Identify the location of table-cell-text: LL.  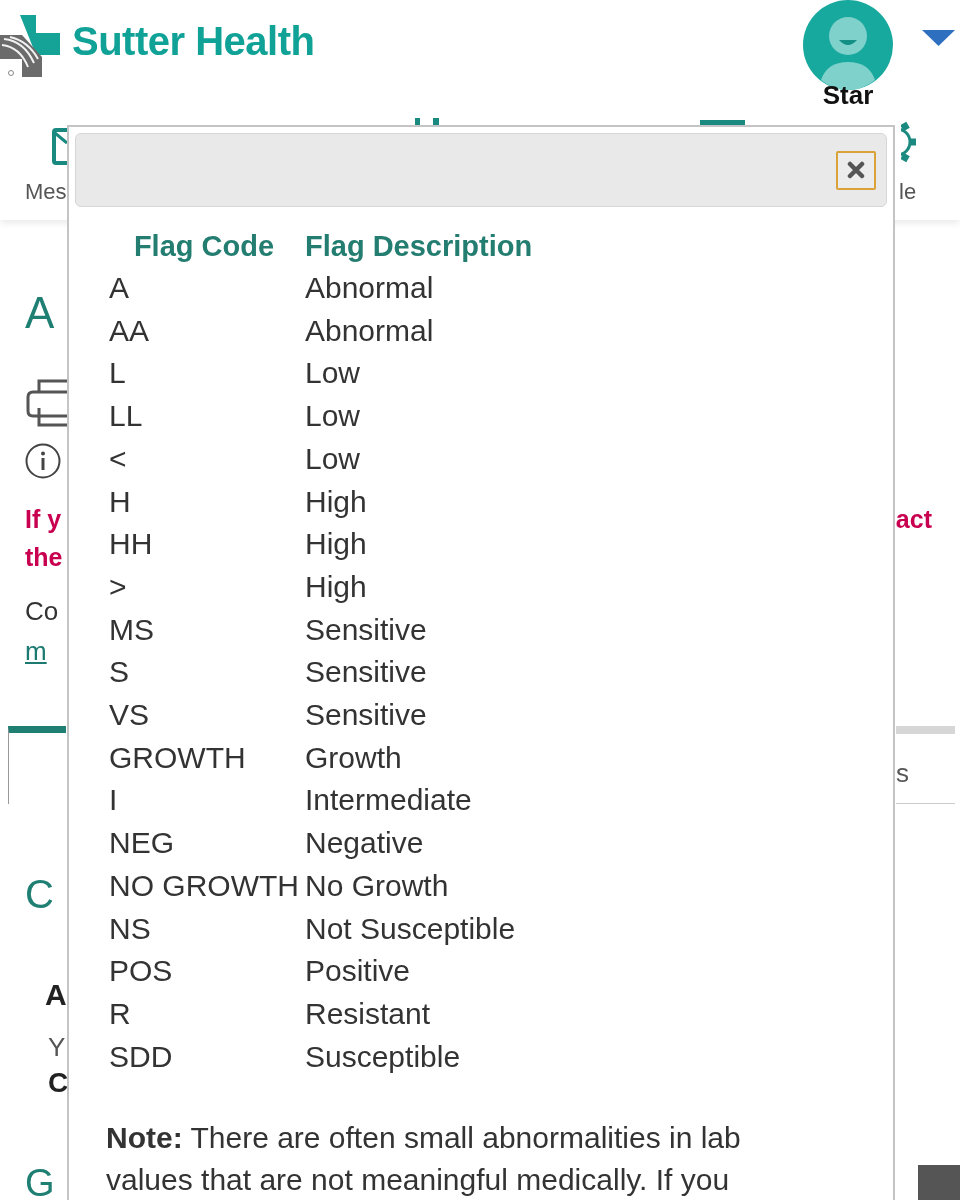
(126, 416).